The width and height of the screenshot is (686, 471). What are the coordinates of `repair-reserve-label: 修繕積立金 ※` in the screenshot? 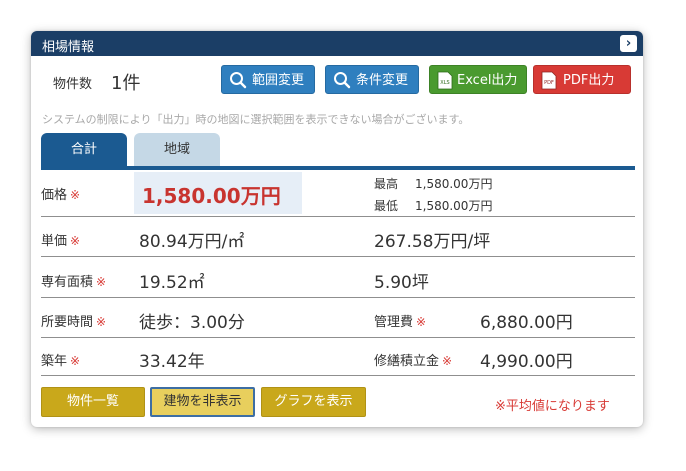 It's located at (413, 361).